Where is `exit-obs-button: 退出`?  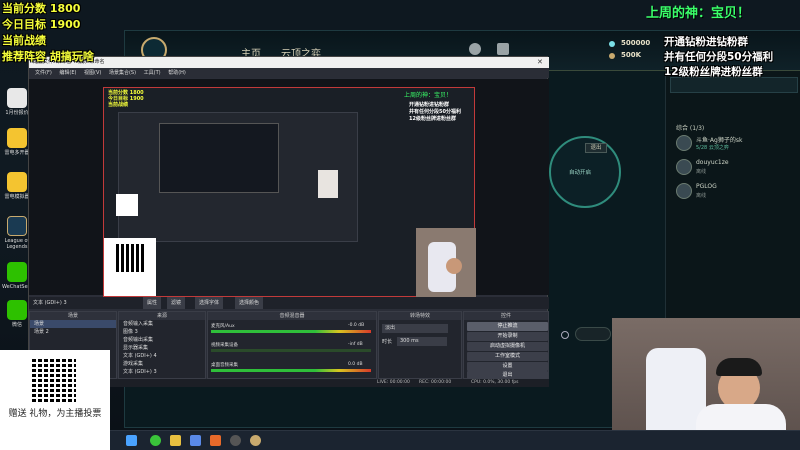
exit-obs-button: 退出 is located at coordinates (507, 375).